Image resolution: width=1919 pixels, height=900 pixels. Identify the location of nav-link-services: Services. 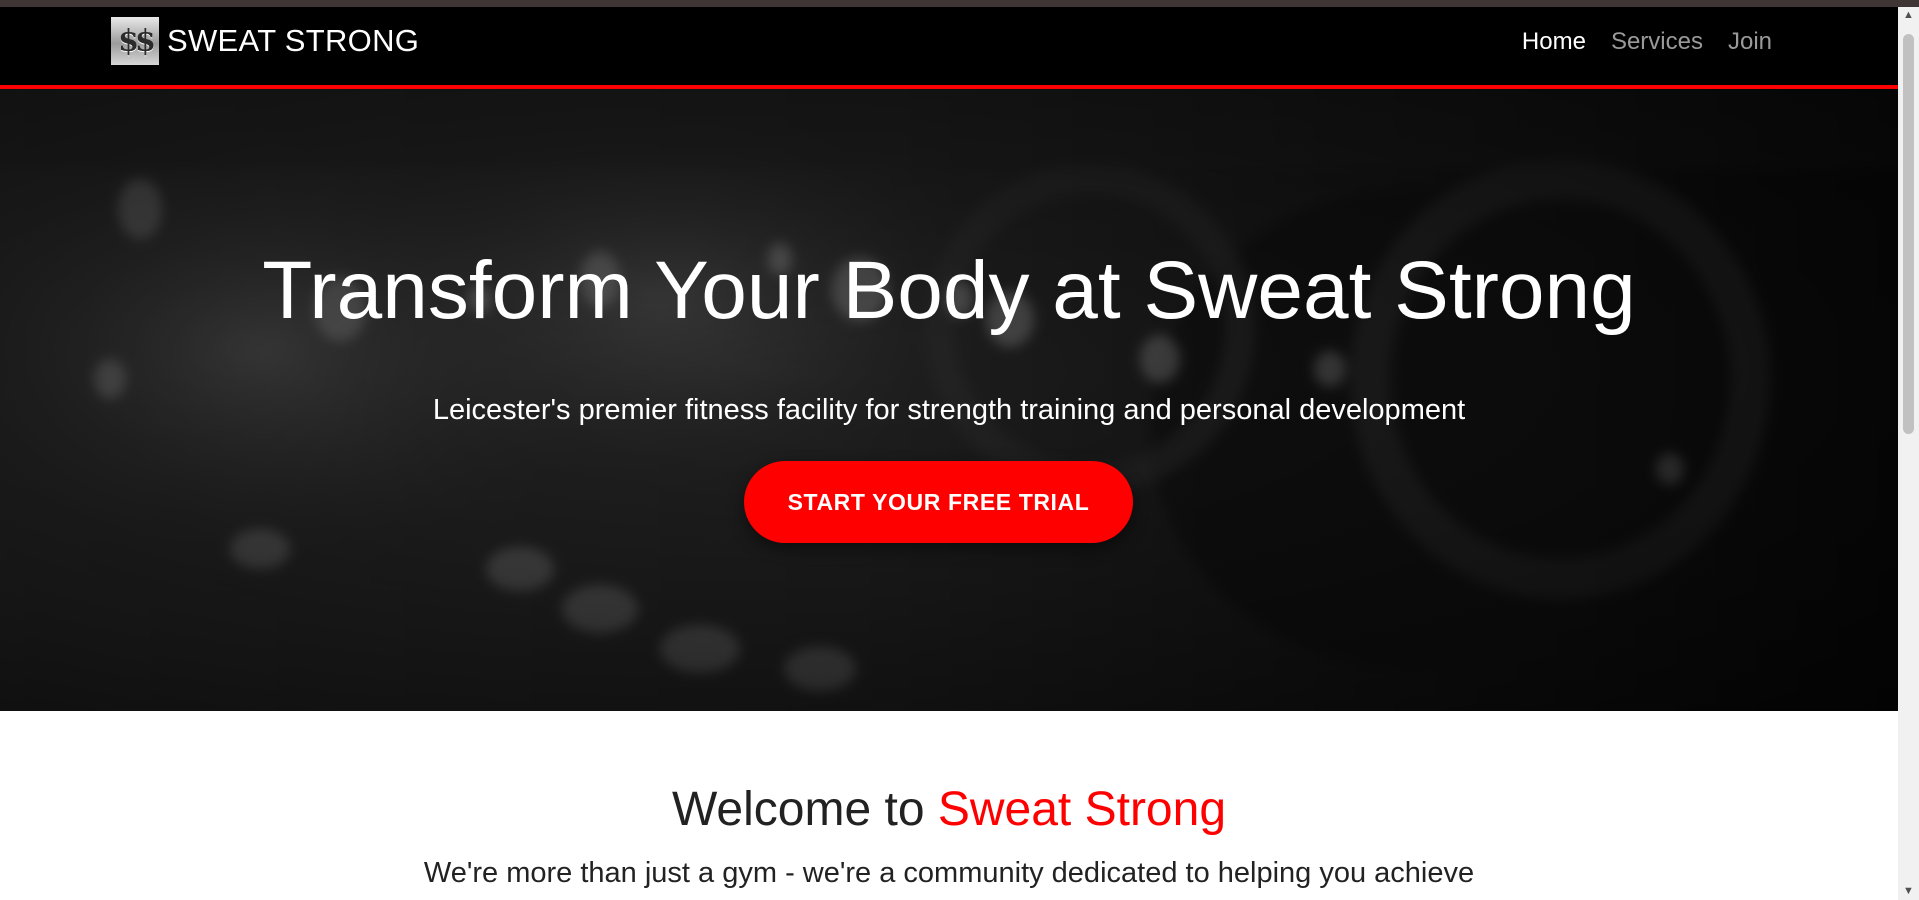
(1657, 42).